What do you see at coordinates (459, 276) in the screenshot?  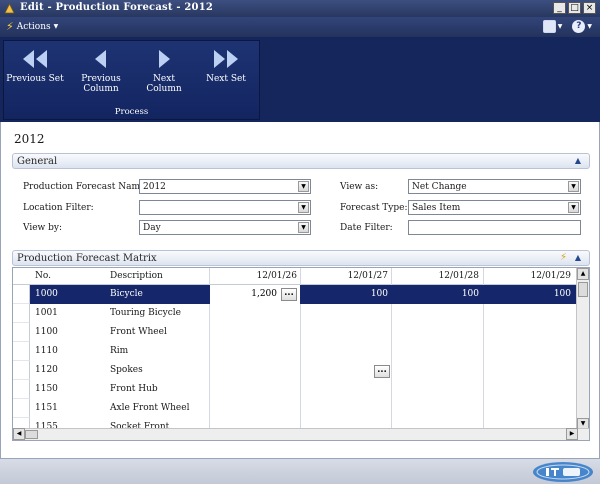 I see `column-header-date-3: 12/01/28` at bounding box center [459, 276].